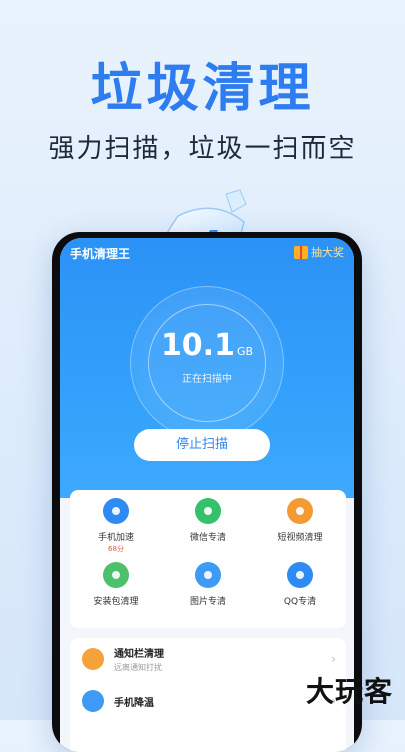 The width and height of the screenshot is (405, 752). I want to click on feature-text: 通知栏清理远离通知打扰, so click(139, 659).